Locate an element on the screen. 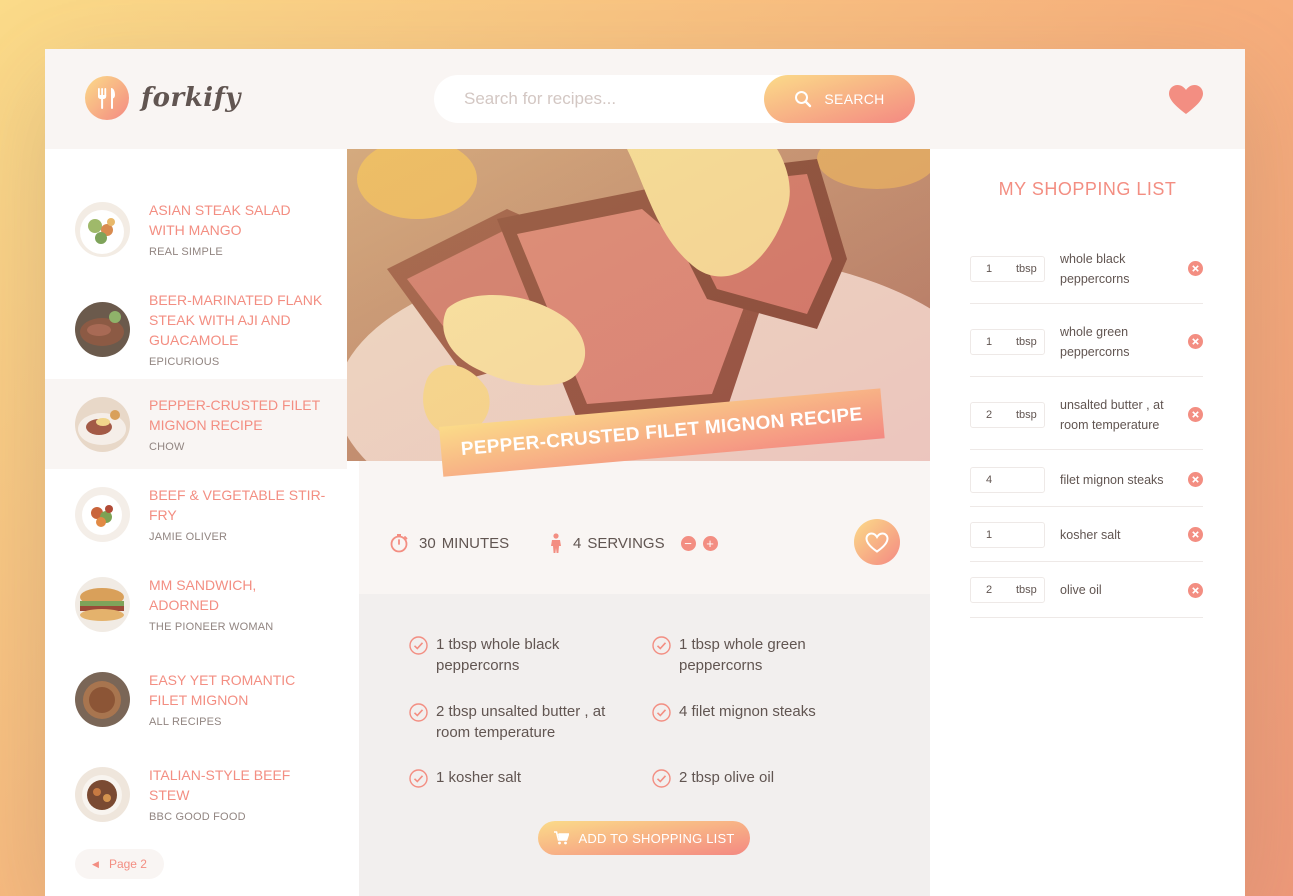  search-form: SEARCH is located at coordinates (674, 99).